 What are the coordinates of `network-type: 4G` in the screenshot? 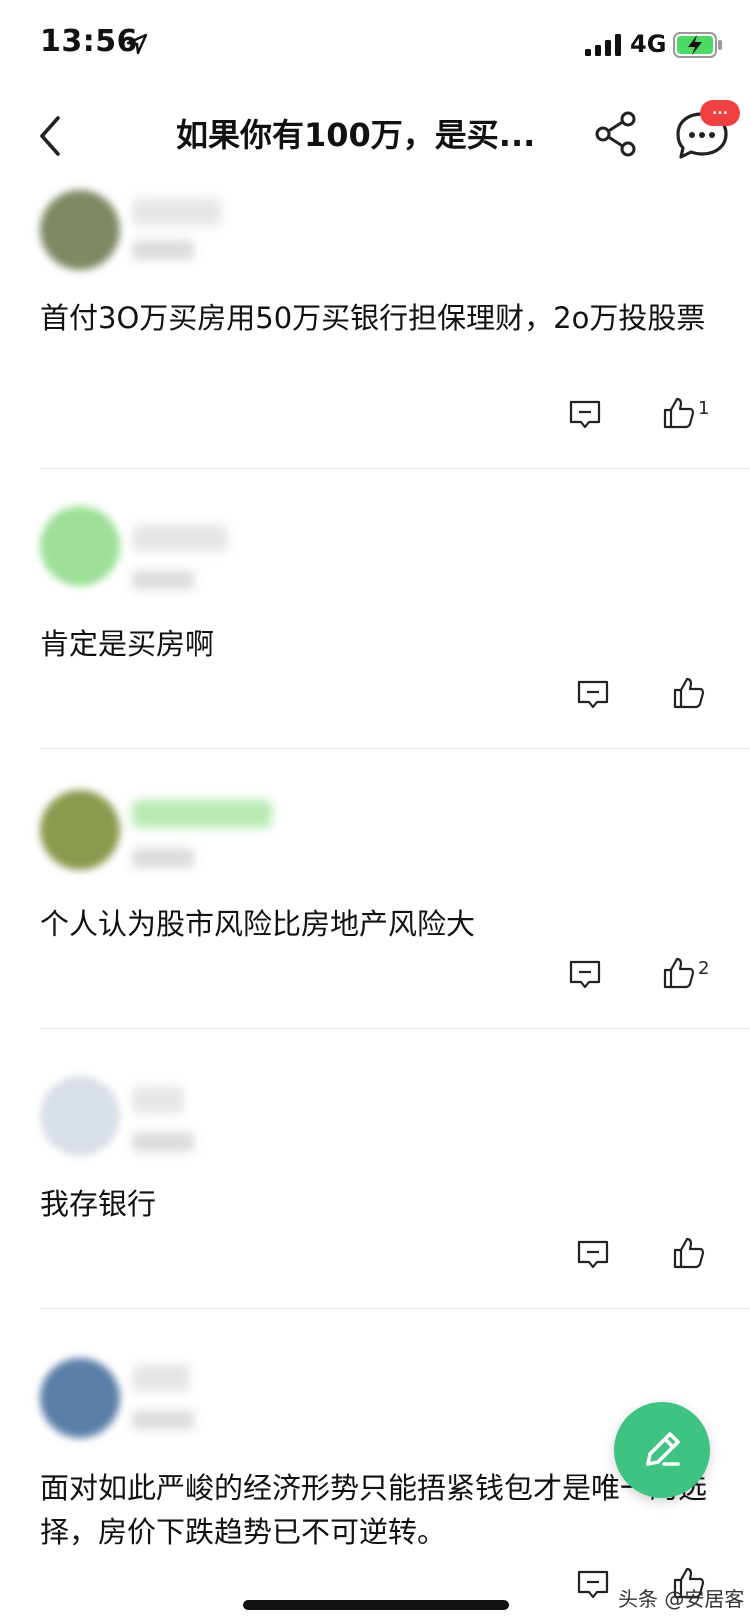 It's located at (648, 44).